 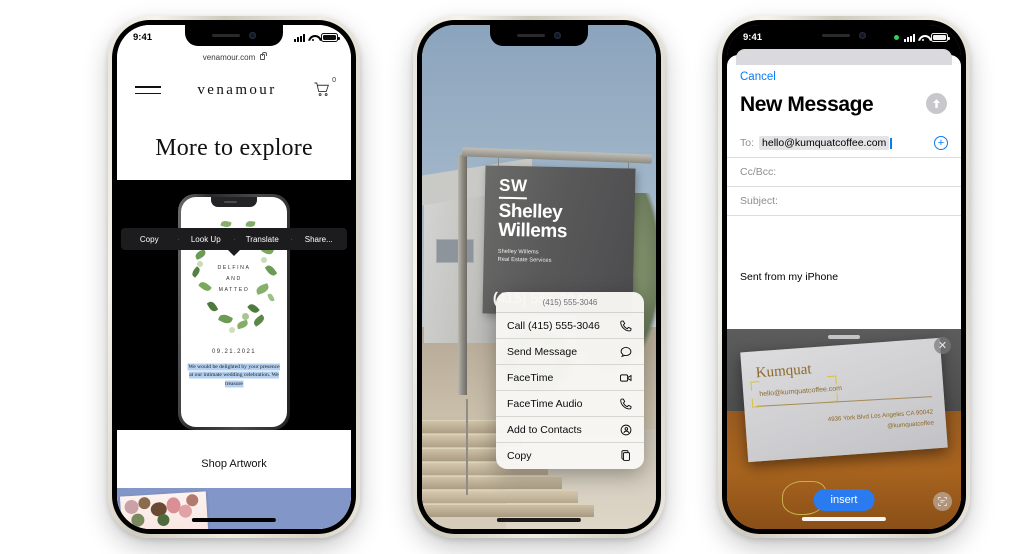 What do you see at coordinates (844, 337) in the screenshot?
I see `panel-grabber` at bounding box center [844, 337].